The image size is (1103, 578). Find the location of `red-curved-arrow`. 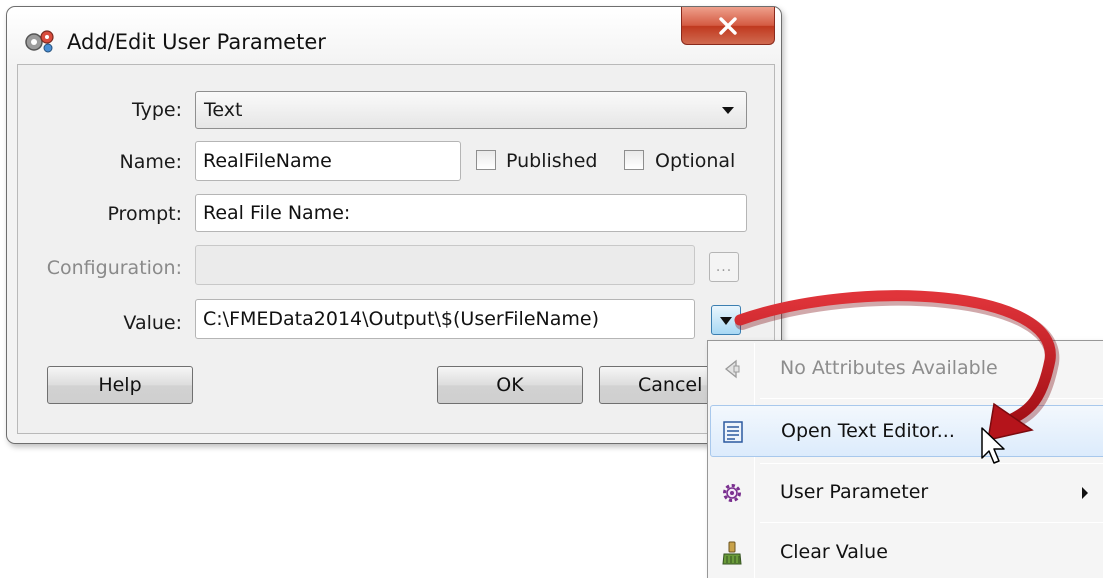

red-curved-arrow is located at coordinates (897, 365).